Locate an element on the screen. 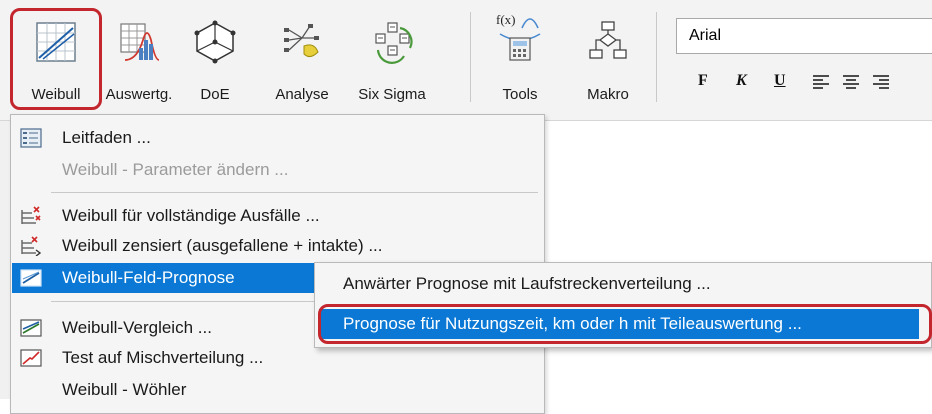  analyse-button-label: Analyse is located at coordinates (302, 94).